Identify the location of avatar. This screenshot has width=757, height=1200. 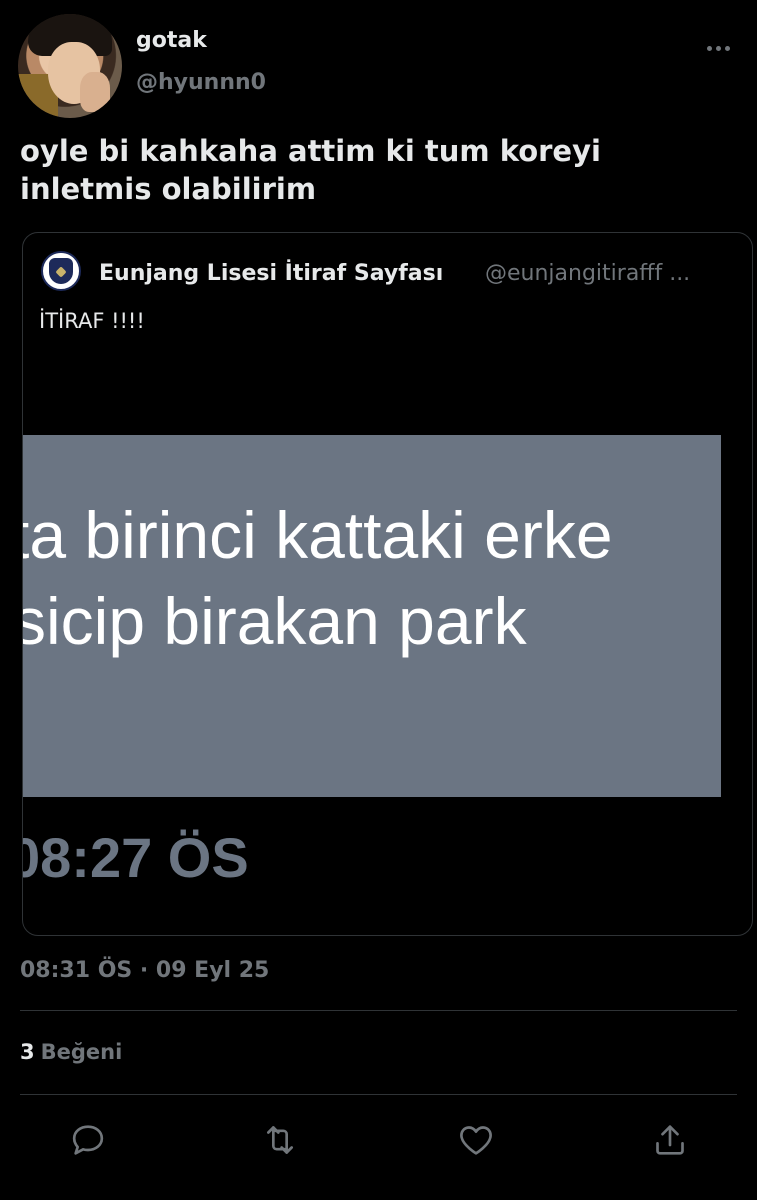
(70, 66).